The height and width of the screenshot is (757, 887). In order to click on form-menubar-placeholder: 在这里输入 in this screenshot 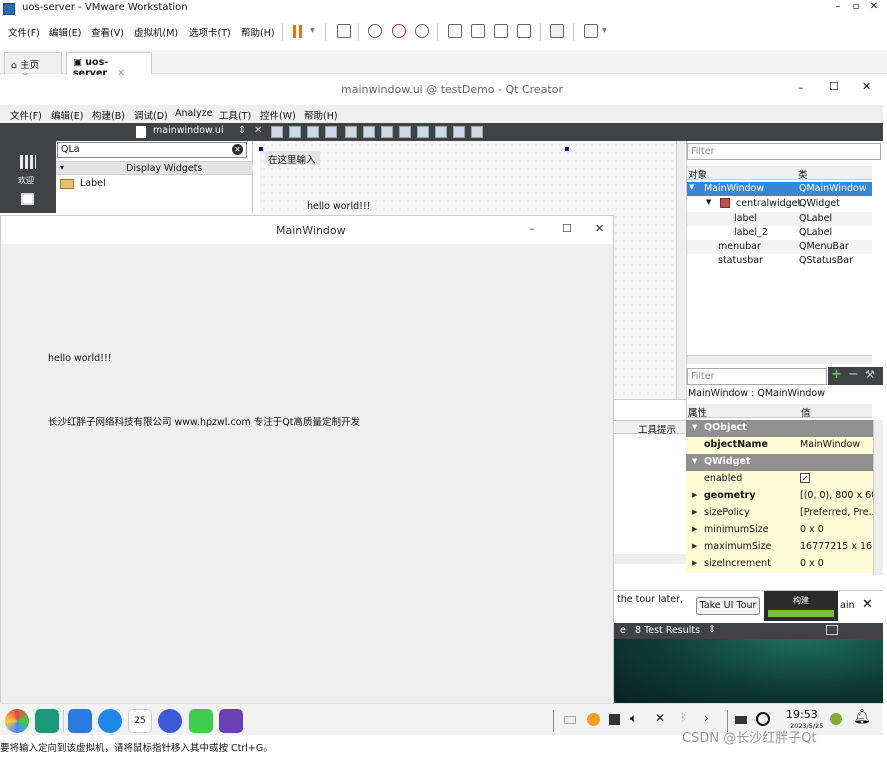, I will do `click(292, 158)`.